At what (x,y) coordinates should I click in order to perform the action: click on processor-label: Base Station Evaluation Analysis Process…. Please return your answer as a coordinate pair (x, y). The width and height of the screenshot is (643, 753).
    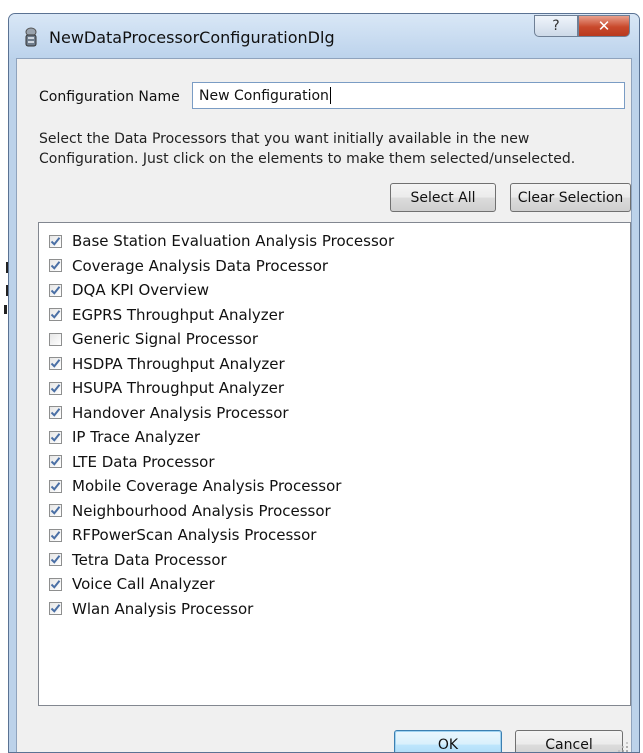
    Looking at the image, I should click on (233, 241).